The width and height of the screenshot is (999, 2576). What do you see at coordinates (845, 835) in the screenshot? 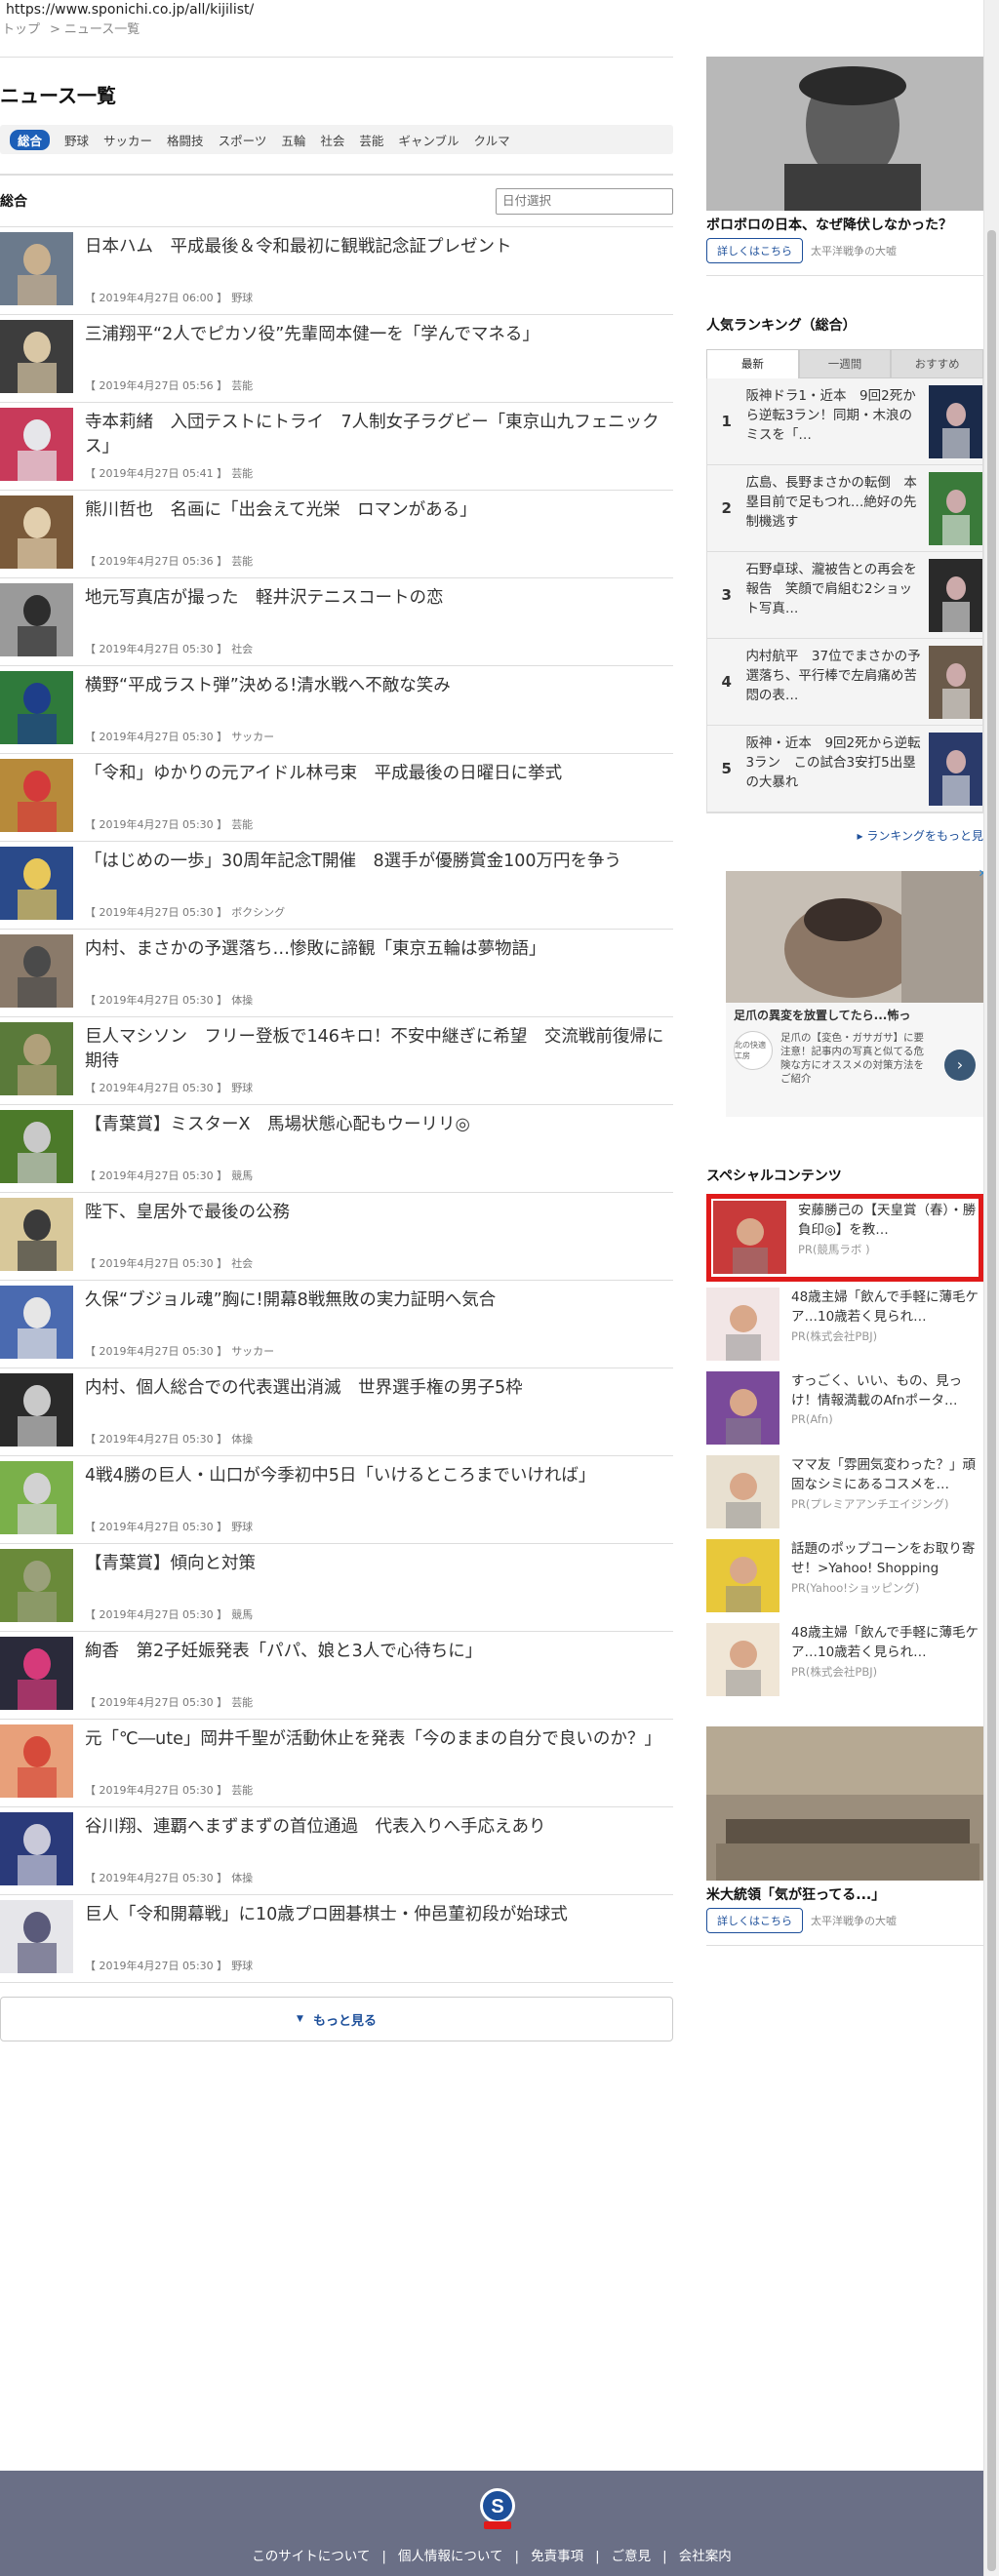
I see `ranking-more-link: ▸ ランキングをもっと見` at bounding box center [845, 835].